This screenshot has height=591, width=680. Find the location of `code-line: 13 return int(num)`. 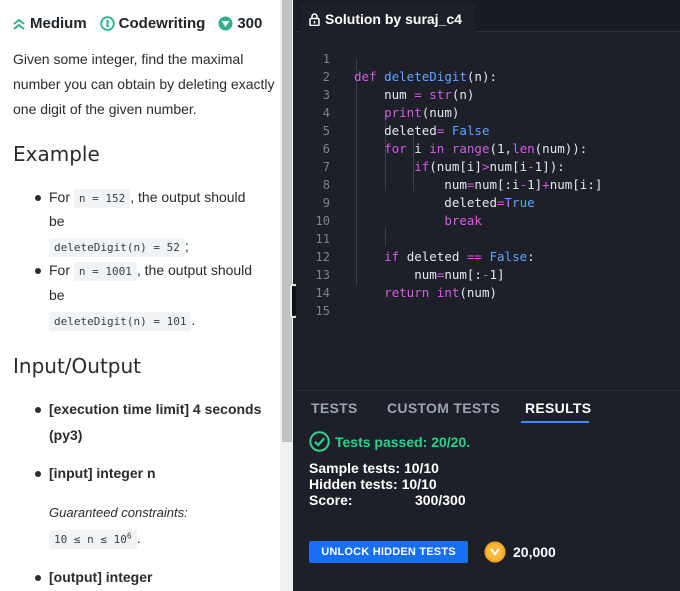

code-line: 13 return int(num) is located at coordinates (488, 274).